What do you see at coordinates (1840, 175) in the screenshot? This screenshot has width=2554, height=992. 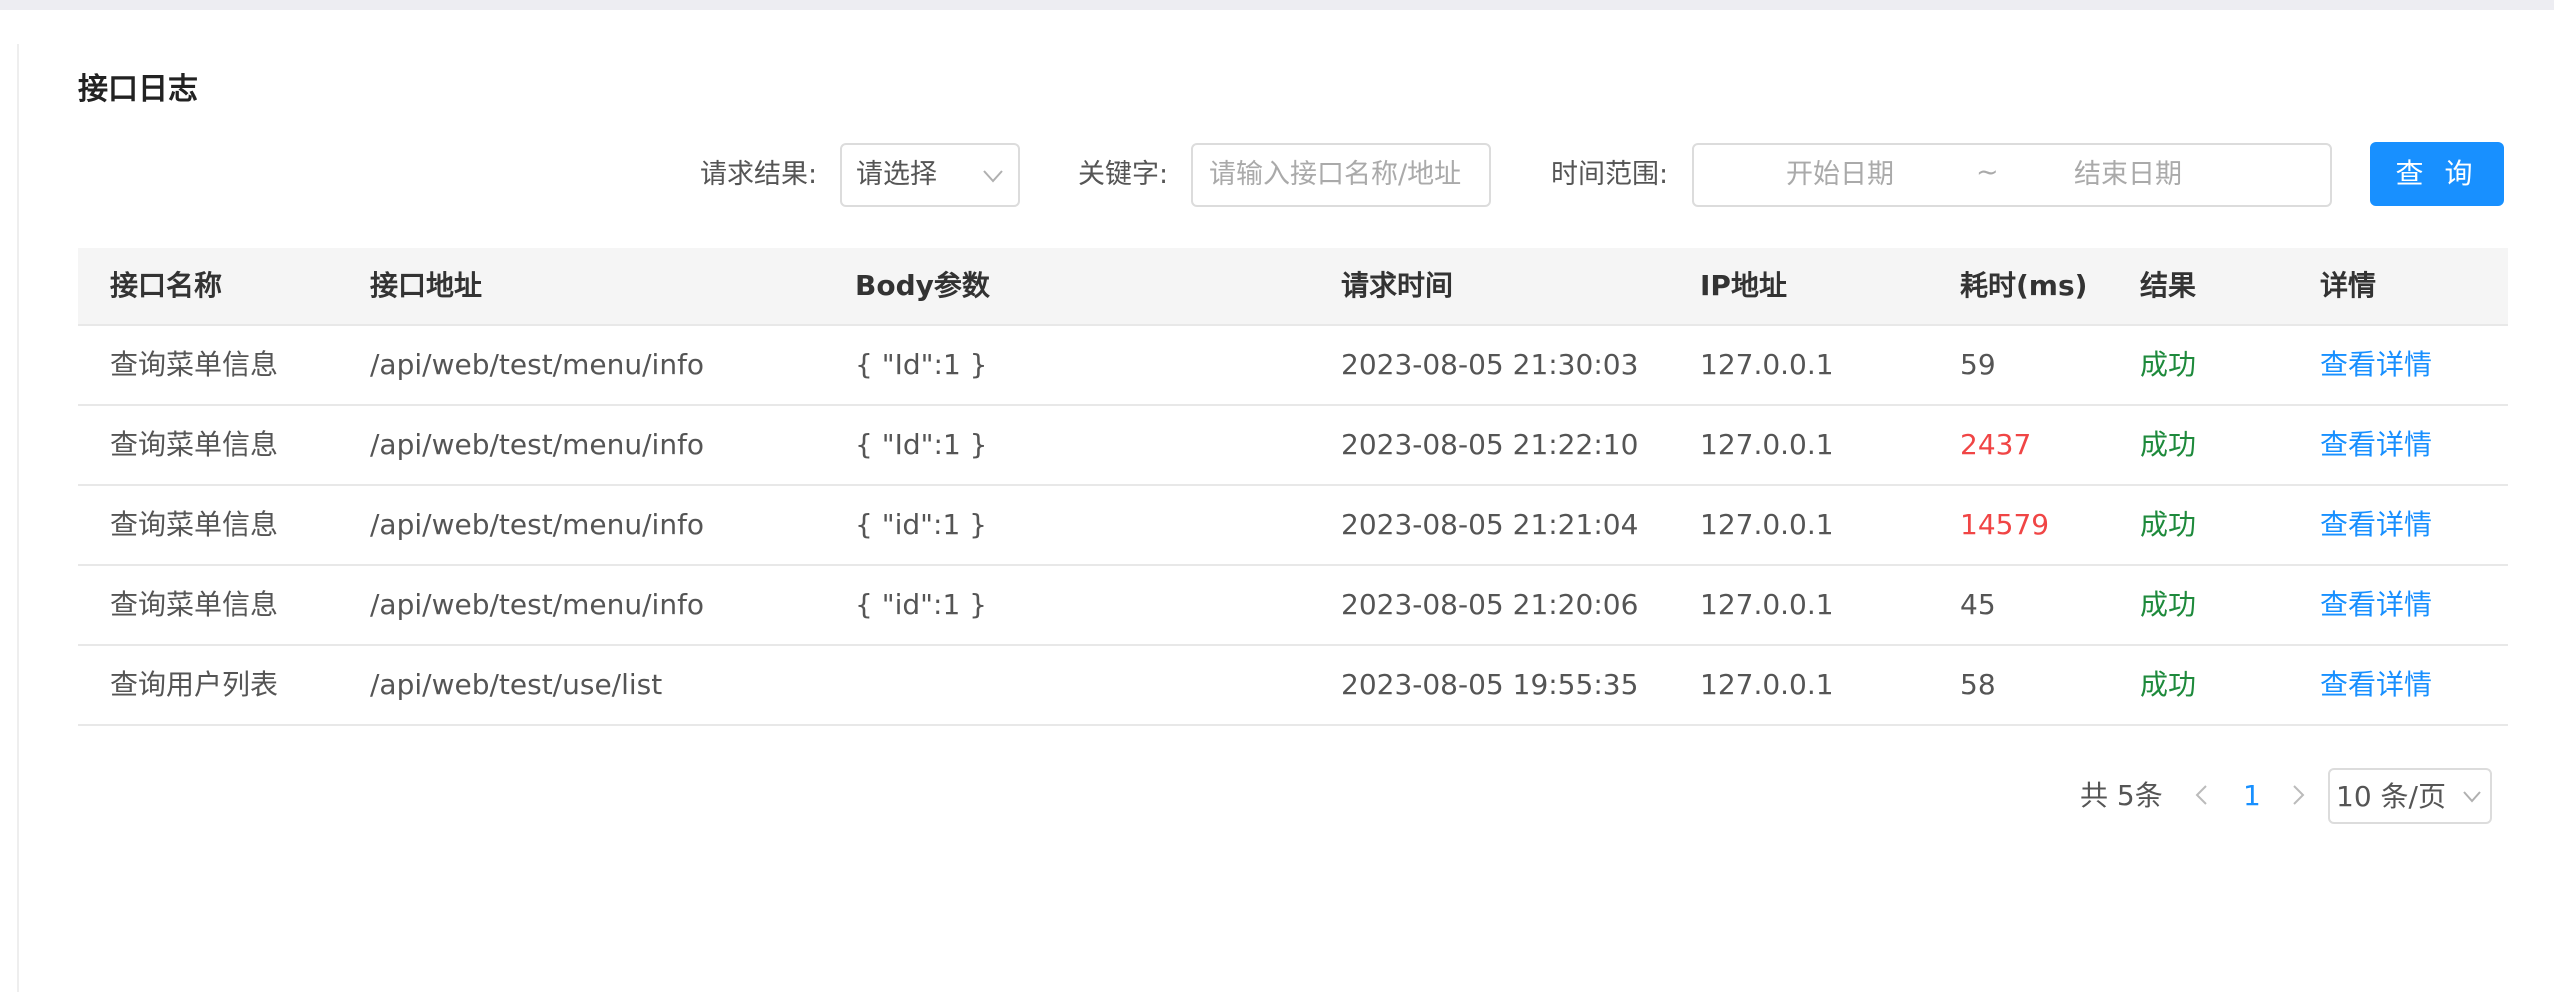 I see `start-date-input: 开始日期` at bounding box center [1840, 175].